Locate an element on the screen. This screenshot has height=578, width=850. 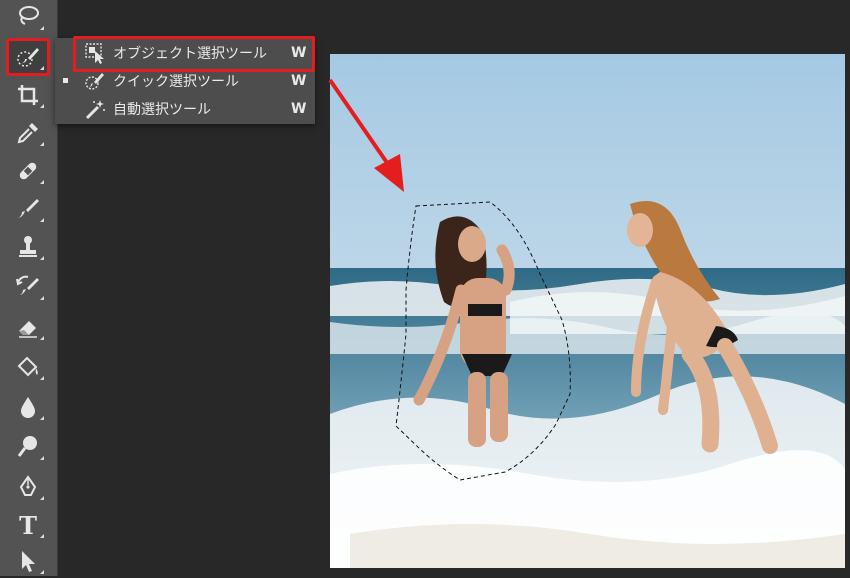
history-brush-icon is located at coordinates (27, 285).